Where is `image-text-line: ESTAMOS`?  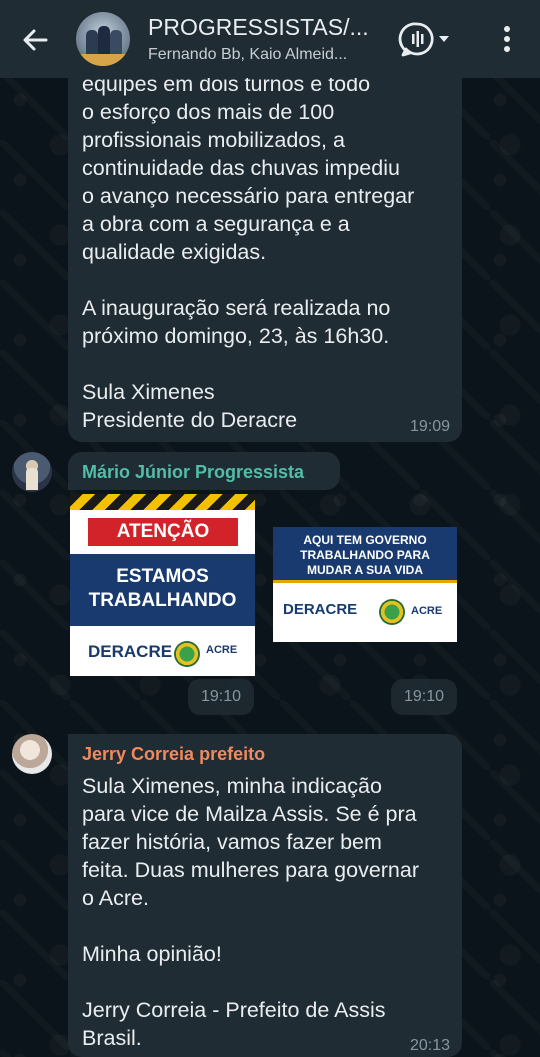
image-text-line: ESTAMOS is located at coordinates (162, 576).